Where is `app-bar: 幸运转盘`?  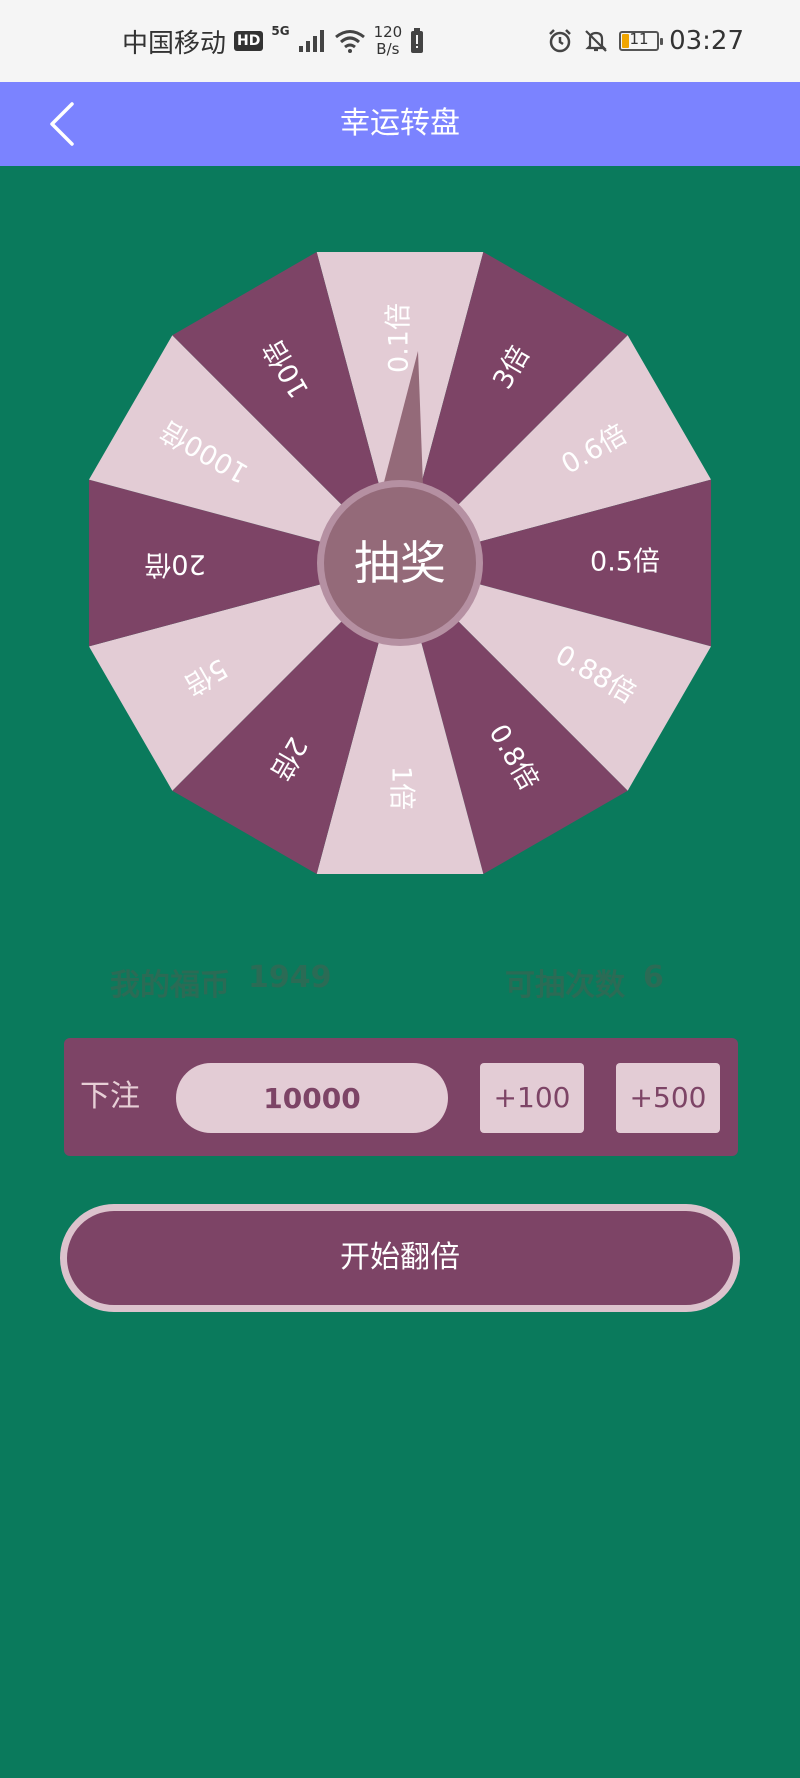
app-bar: 幸运转盘 is located at coordinates (400, 124).